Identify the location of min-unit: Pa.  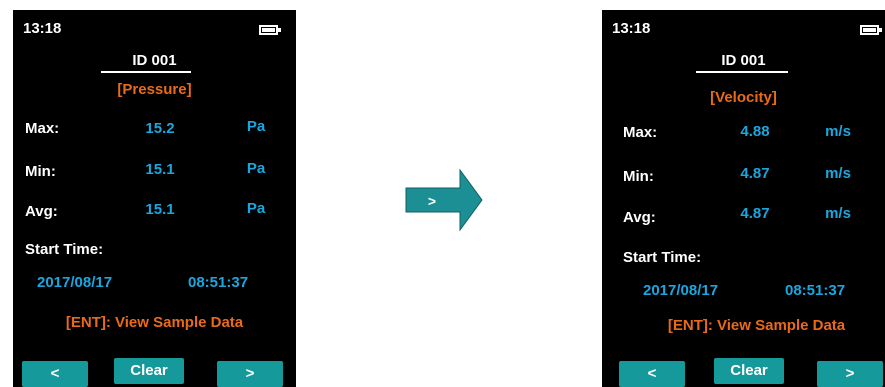
(256, 168).